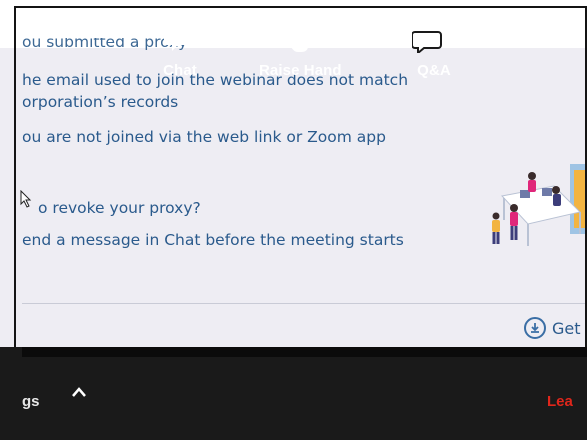 The width and height of the screenshot is (587, 440). I want to click on slide-line-revoke-proxy: o revoke your proxy?, so click(119, 208).